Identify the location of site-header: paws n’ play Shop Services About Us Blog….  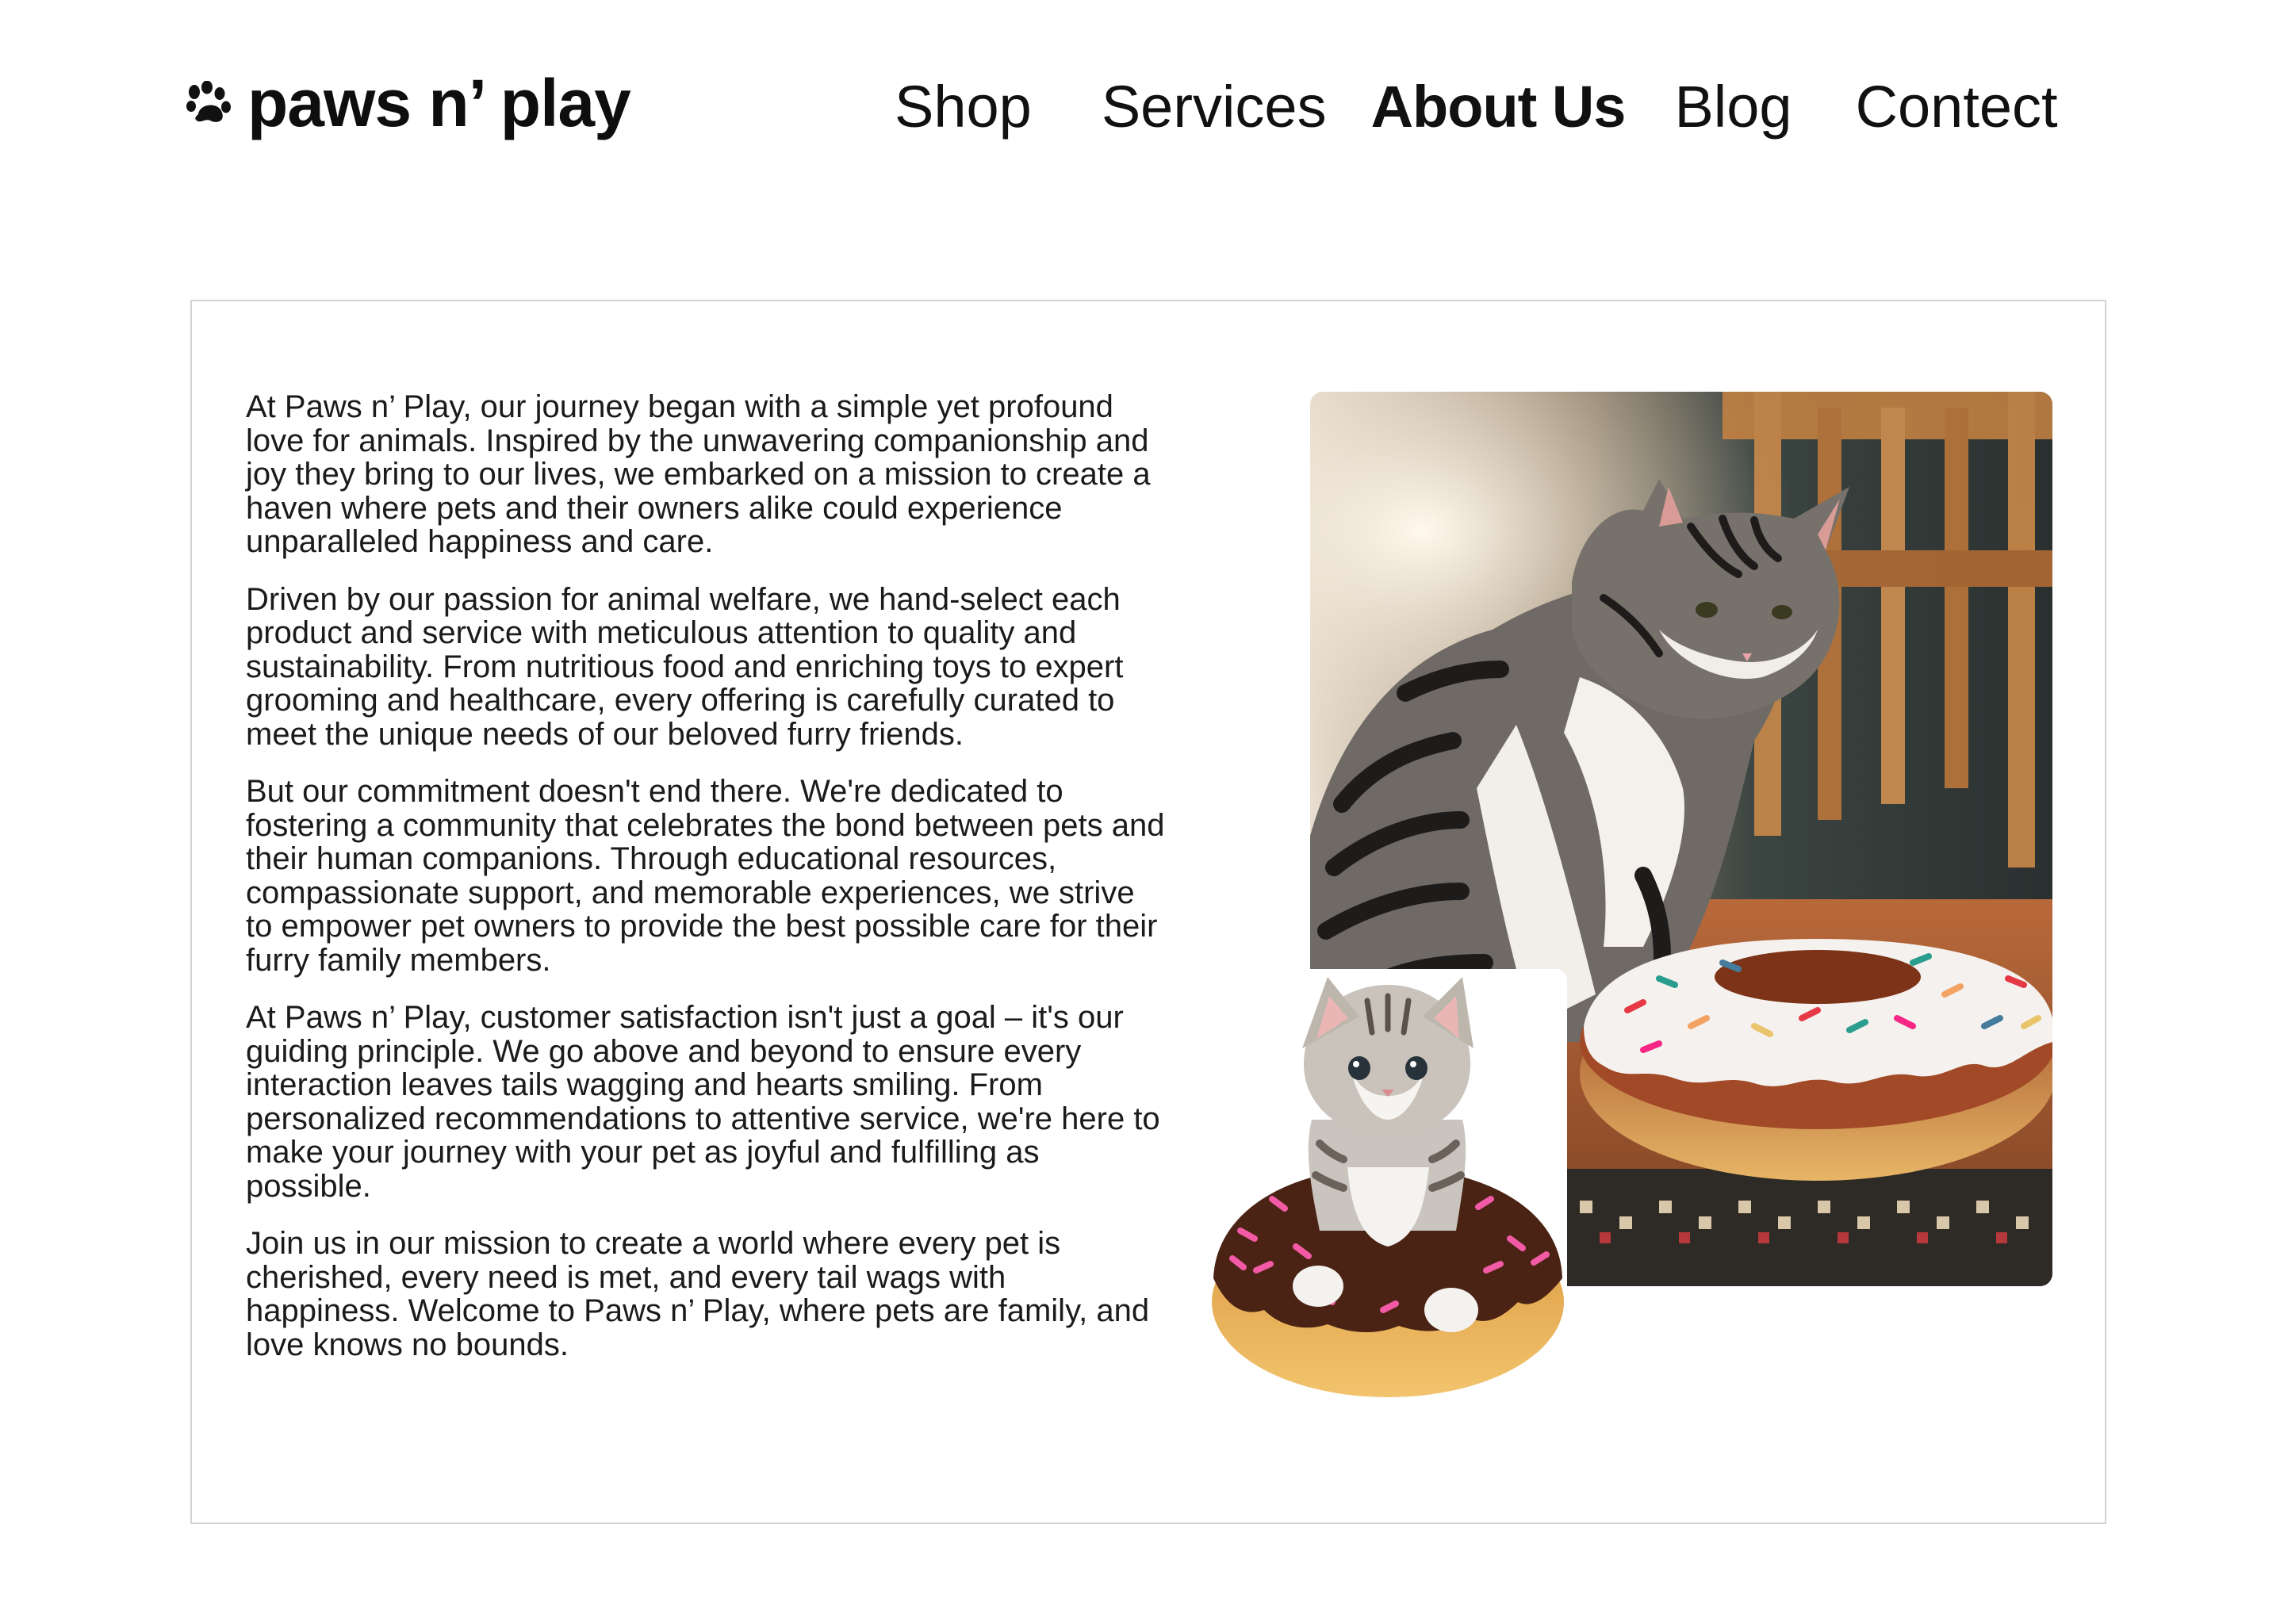
(1142, 103).